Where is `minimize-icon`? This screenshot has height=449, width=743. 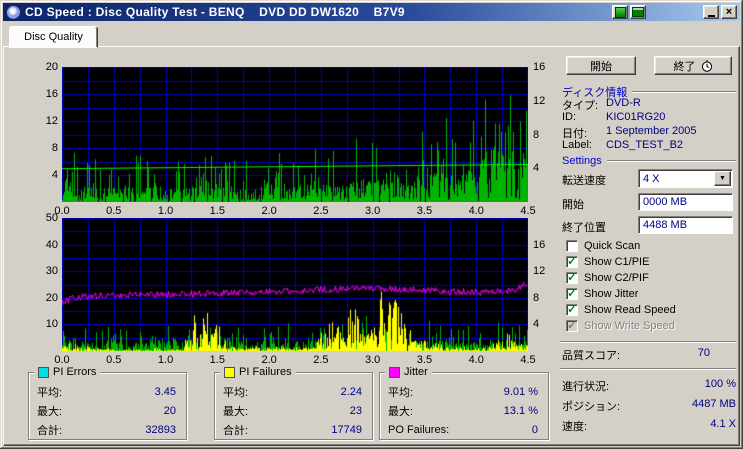 minimize-icon is located at coordinates (711, 15).